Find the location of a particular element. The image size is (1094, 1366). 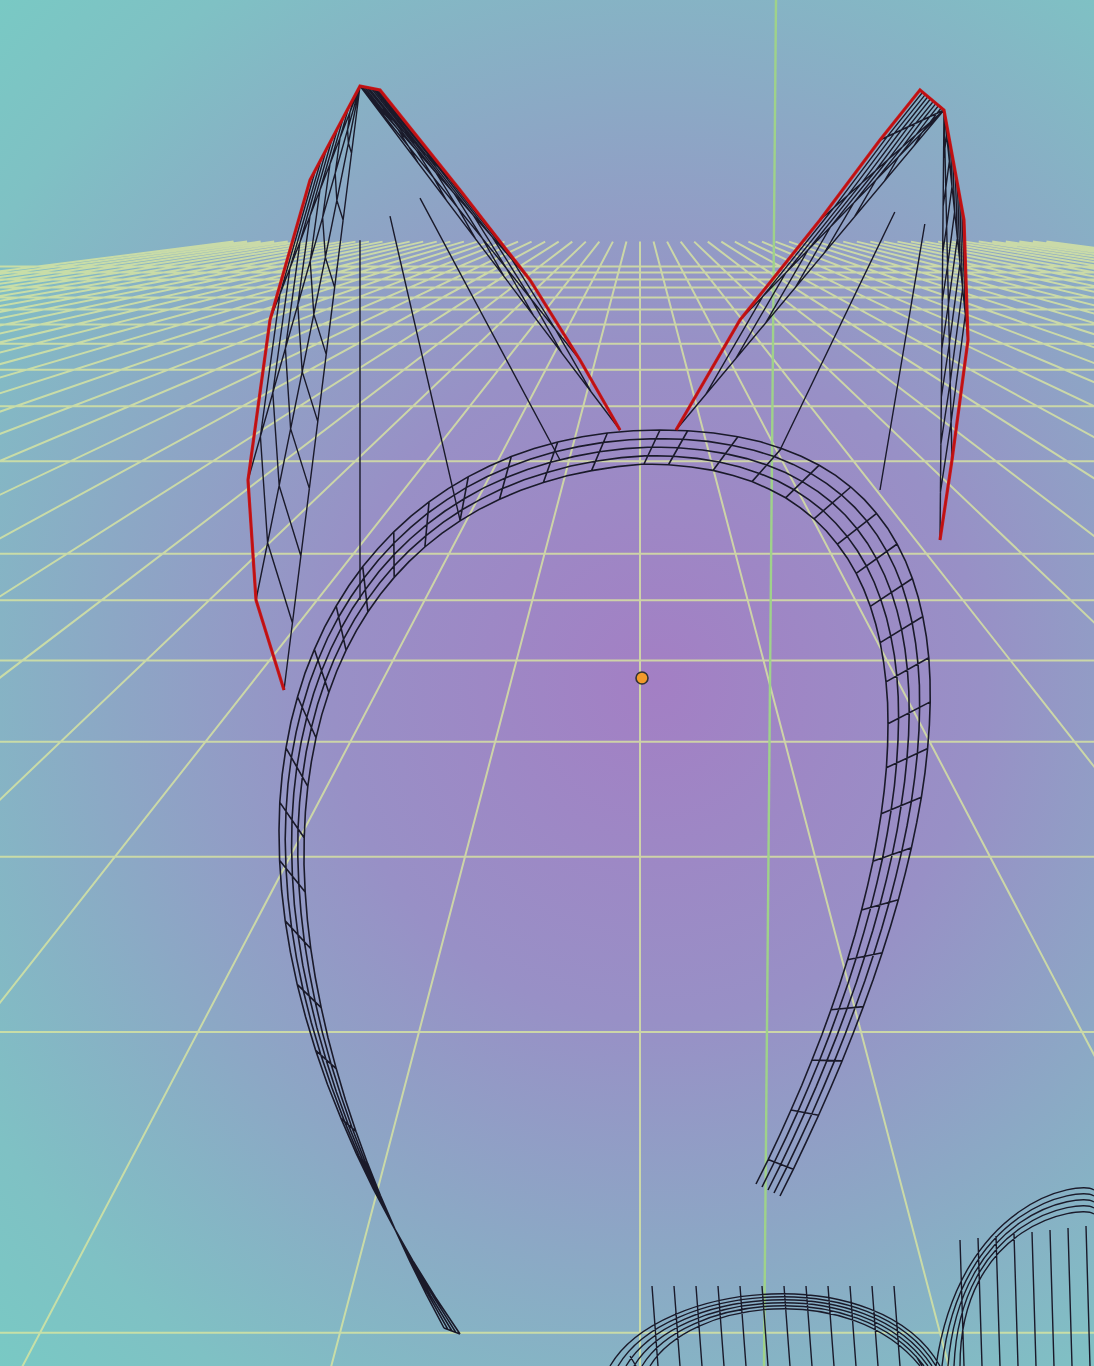

origin-dot-icon is located at coordinates (642, 678).